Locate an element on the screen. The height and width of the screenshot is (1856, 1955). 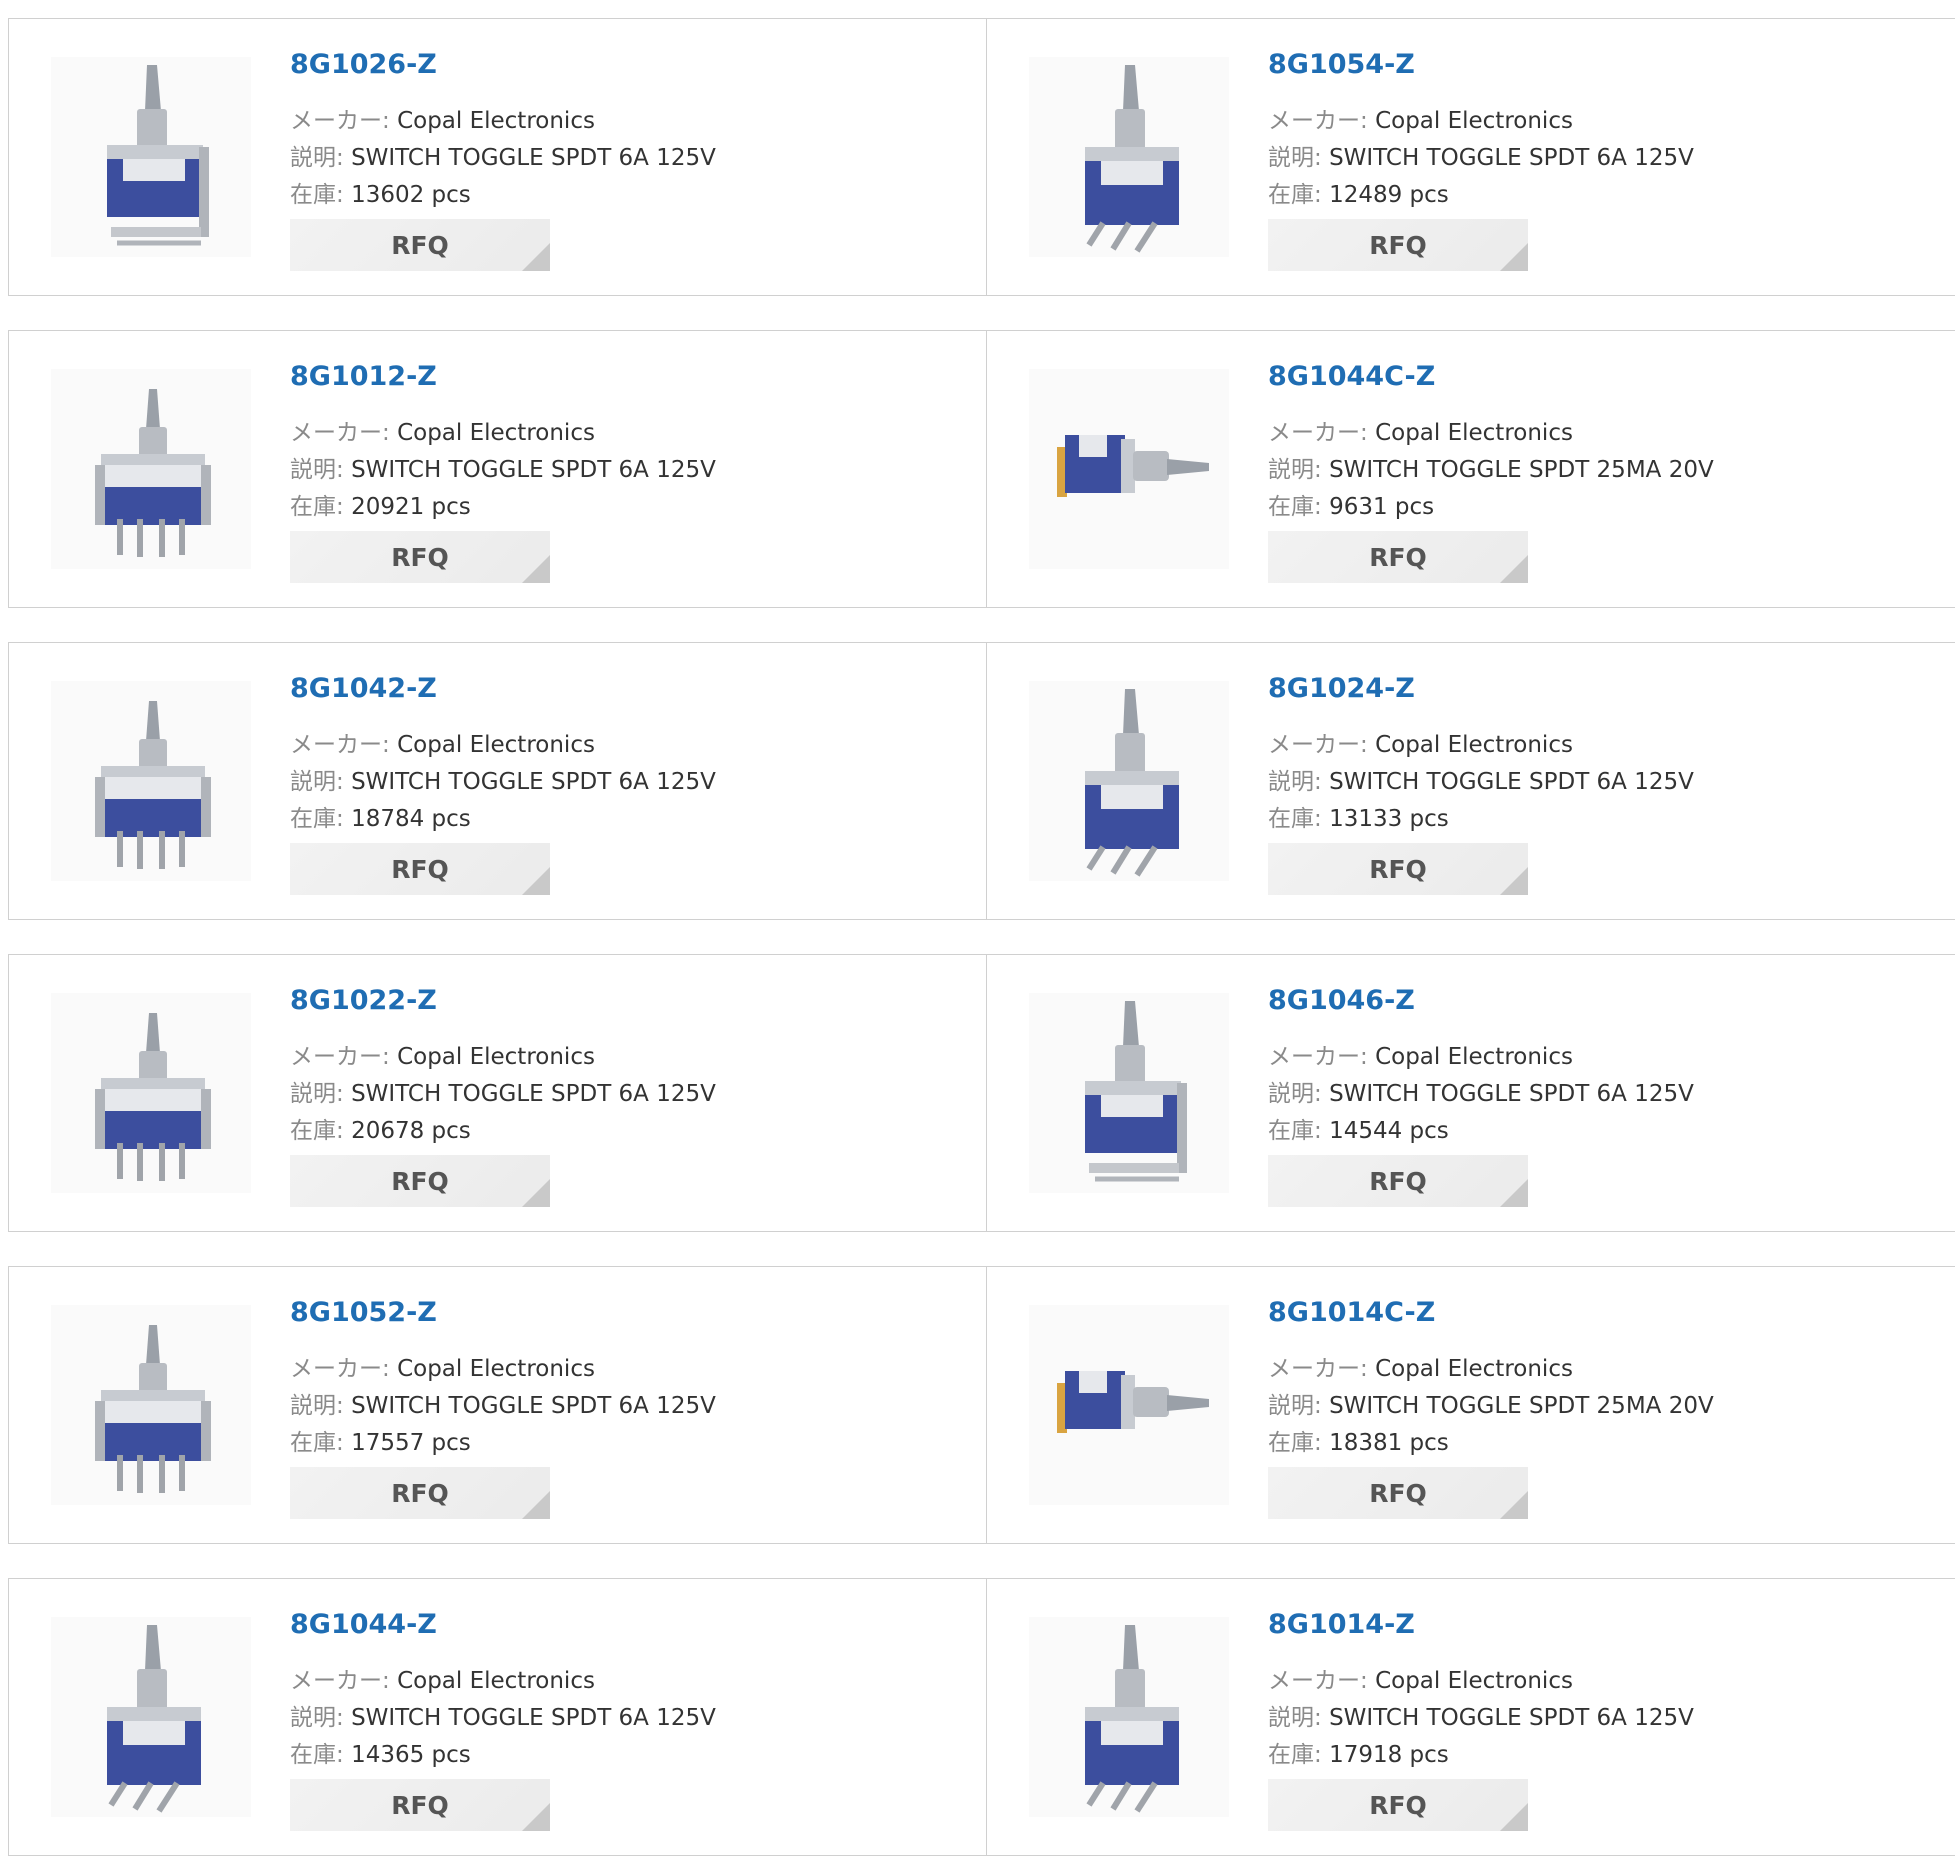
part-number-link: 8G1014C-Z is located at coordinates (1351, 1312).